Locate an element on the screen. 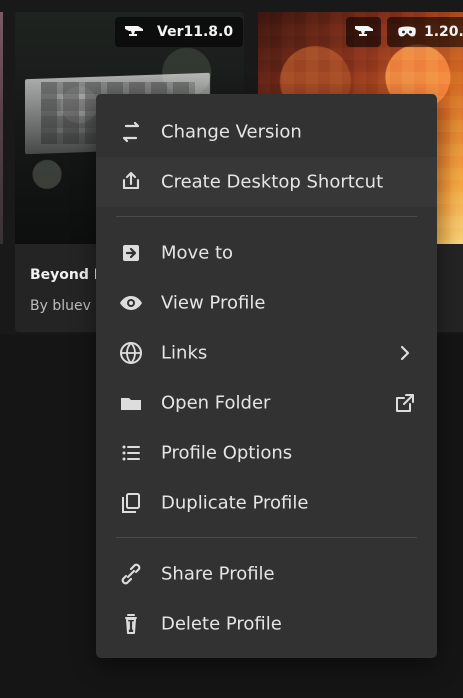 The image size is (463, 698). trash-icon is located at coordinates (131, 624).